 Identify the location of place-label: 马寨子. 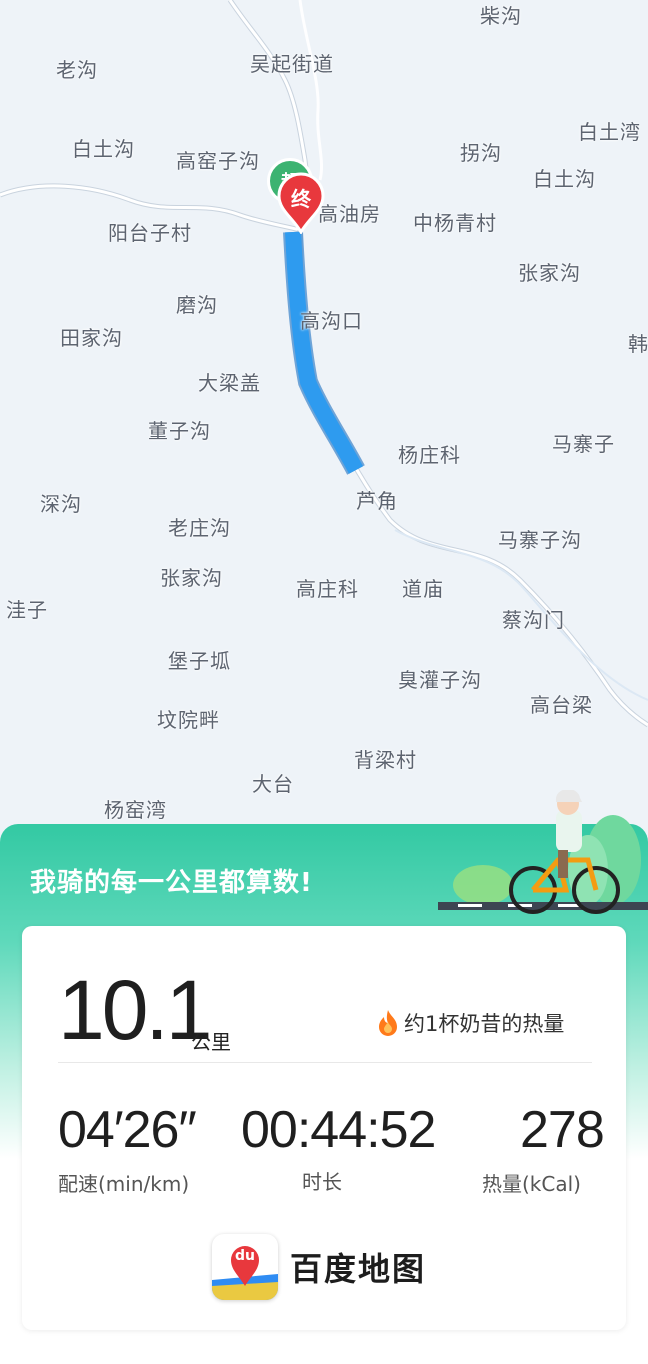
(583, 444).